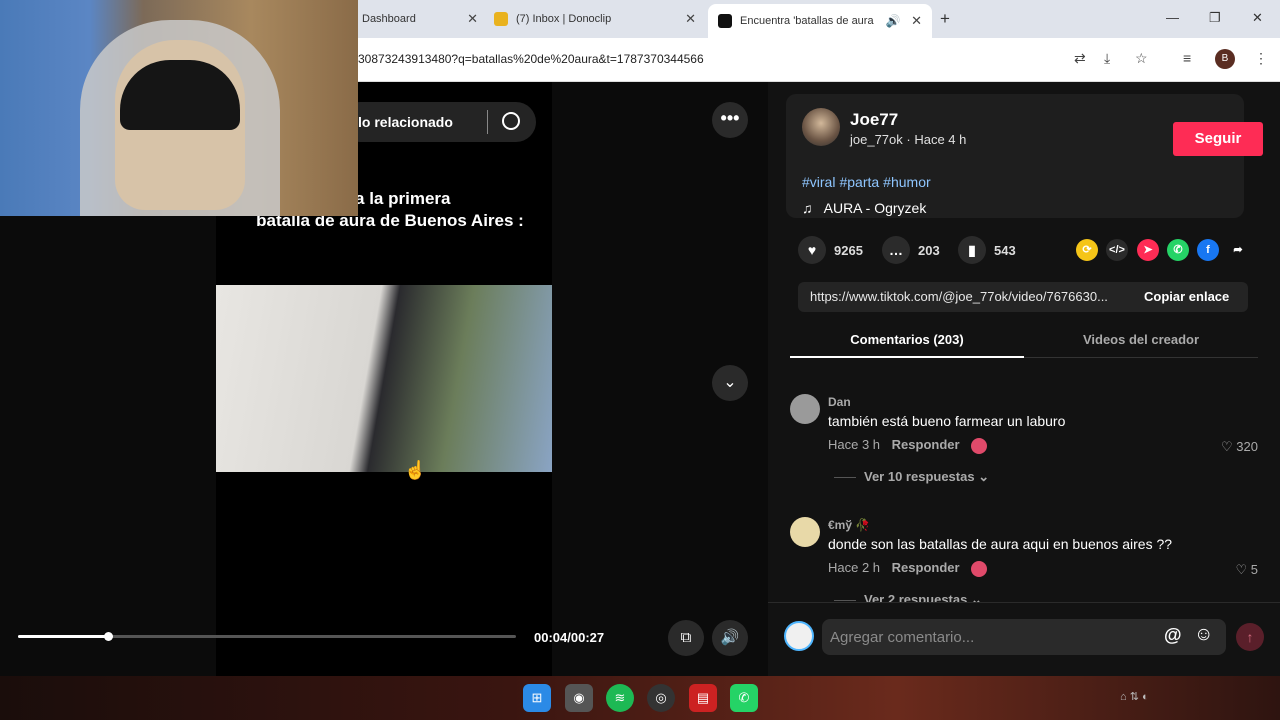  I want to click on related-search-label: lo relacionado, so click(405, 122).